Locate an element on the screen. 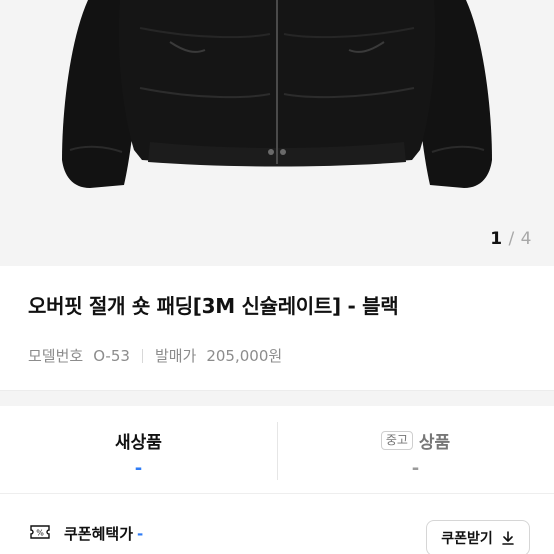  tab-used-product: 중고 상품 - is located at coordinates (415, 449).